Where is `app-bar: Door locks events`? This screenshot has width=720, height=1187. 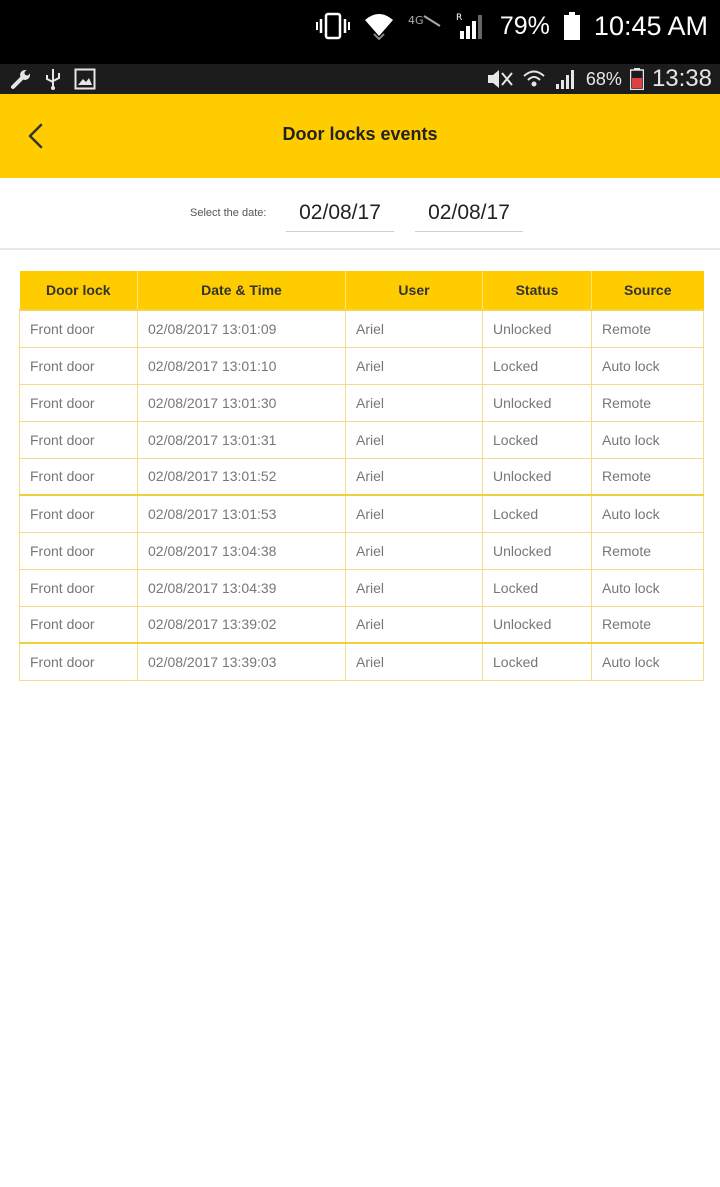
app-bar: Door locks events is located at coordinates (360, 136).